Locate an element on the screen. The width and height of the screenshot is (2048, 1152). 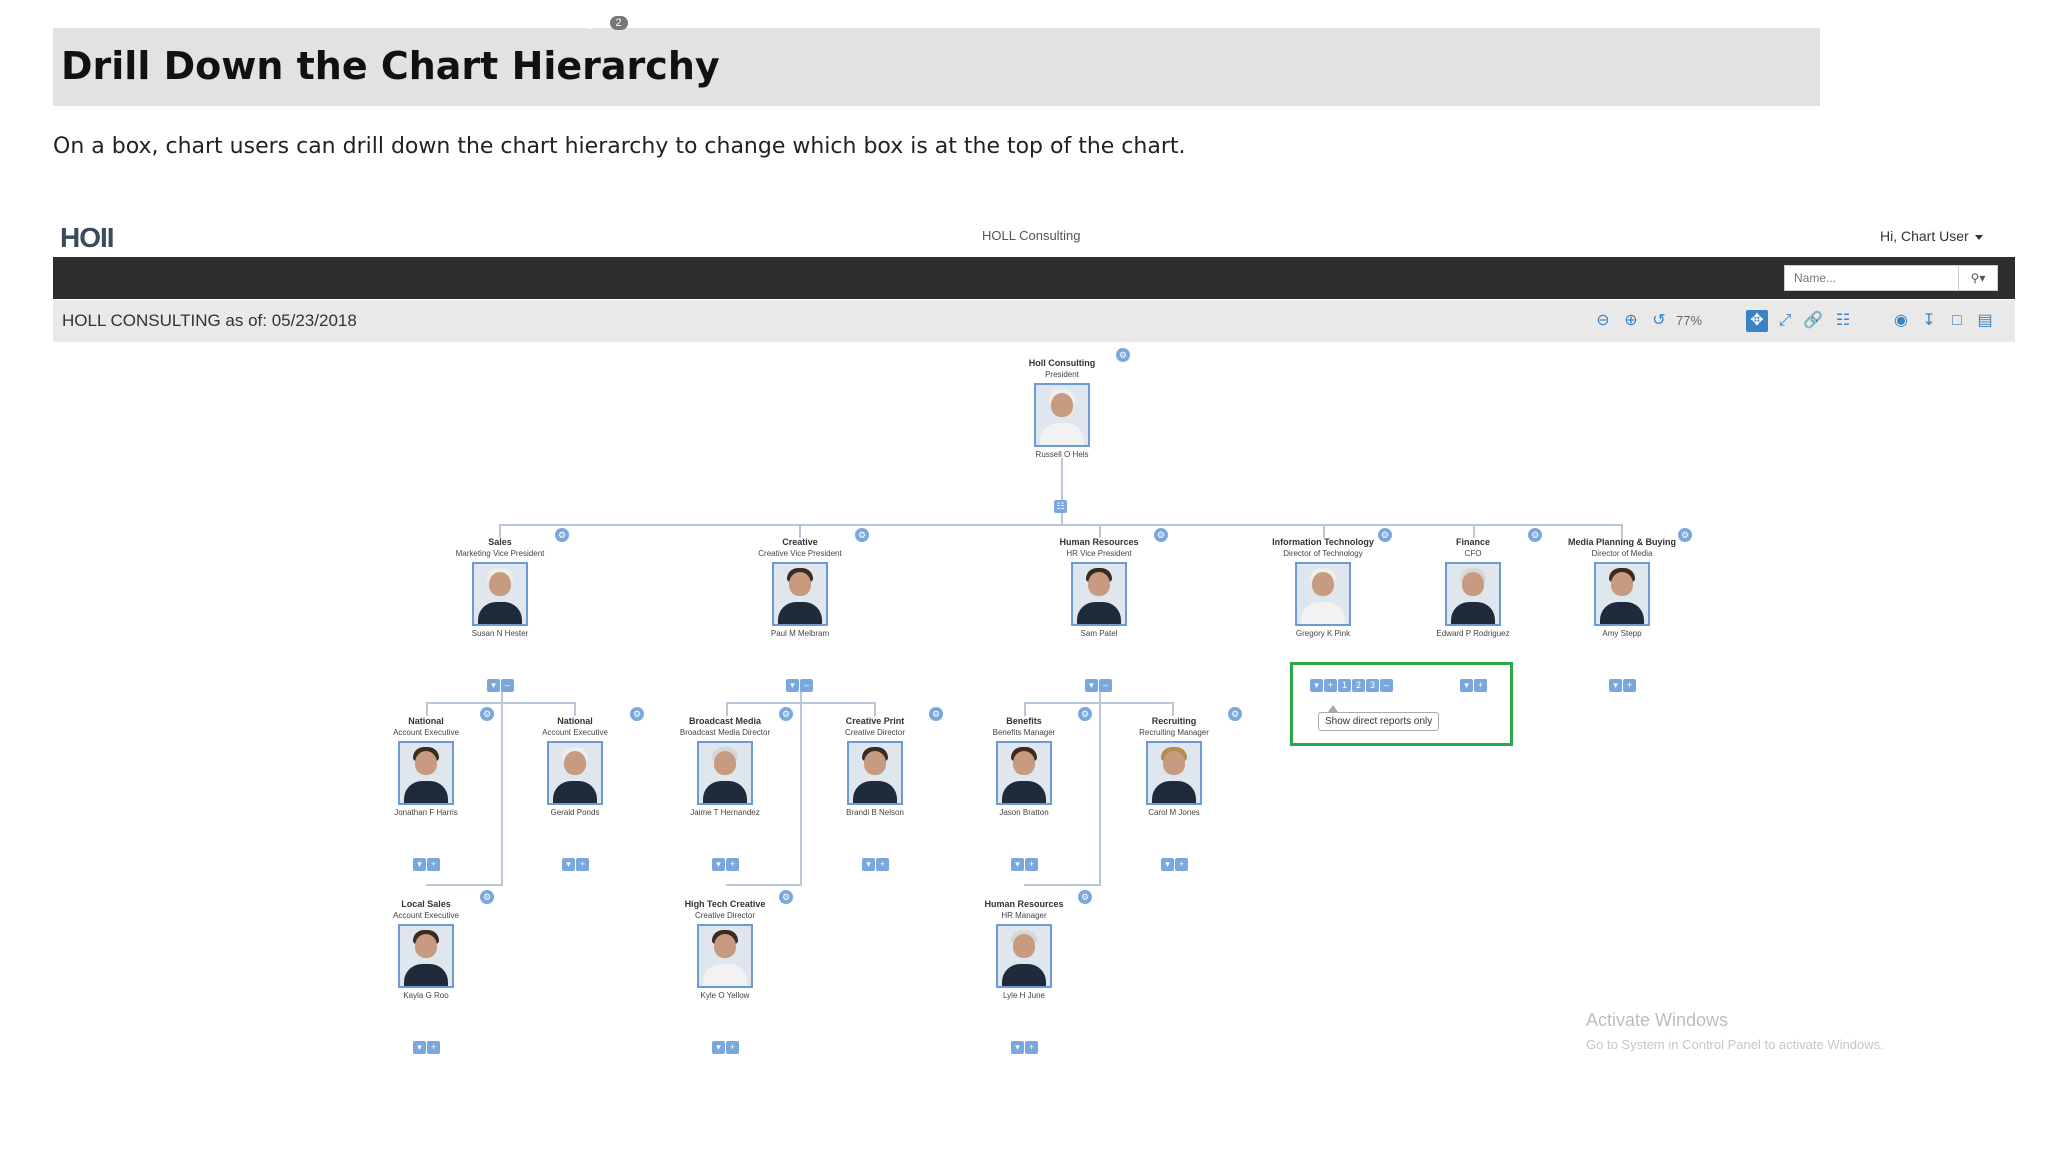
drill-level-controls: ▾ + 1 2 3 – is located at coordinates (1351, 685).